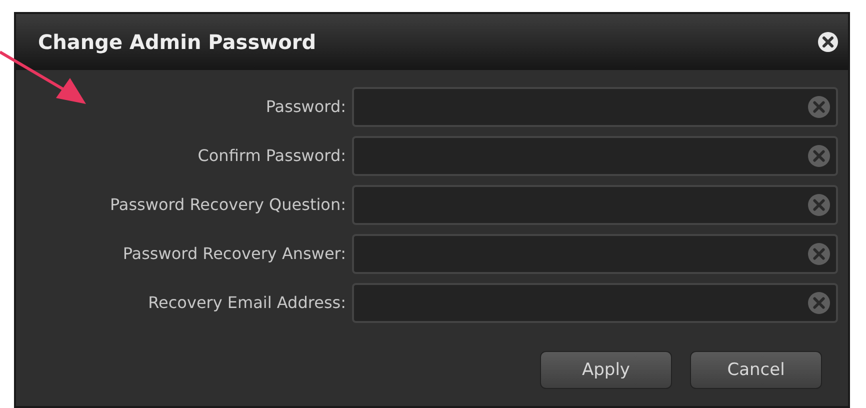  What do you see at coordinates (756, 370) in the screenshot?
I see `dialog-button: Cancel` at bounding box center [756, 370].